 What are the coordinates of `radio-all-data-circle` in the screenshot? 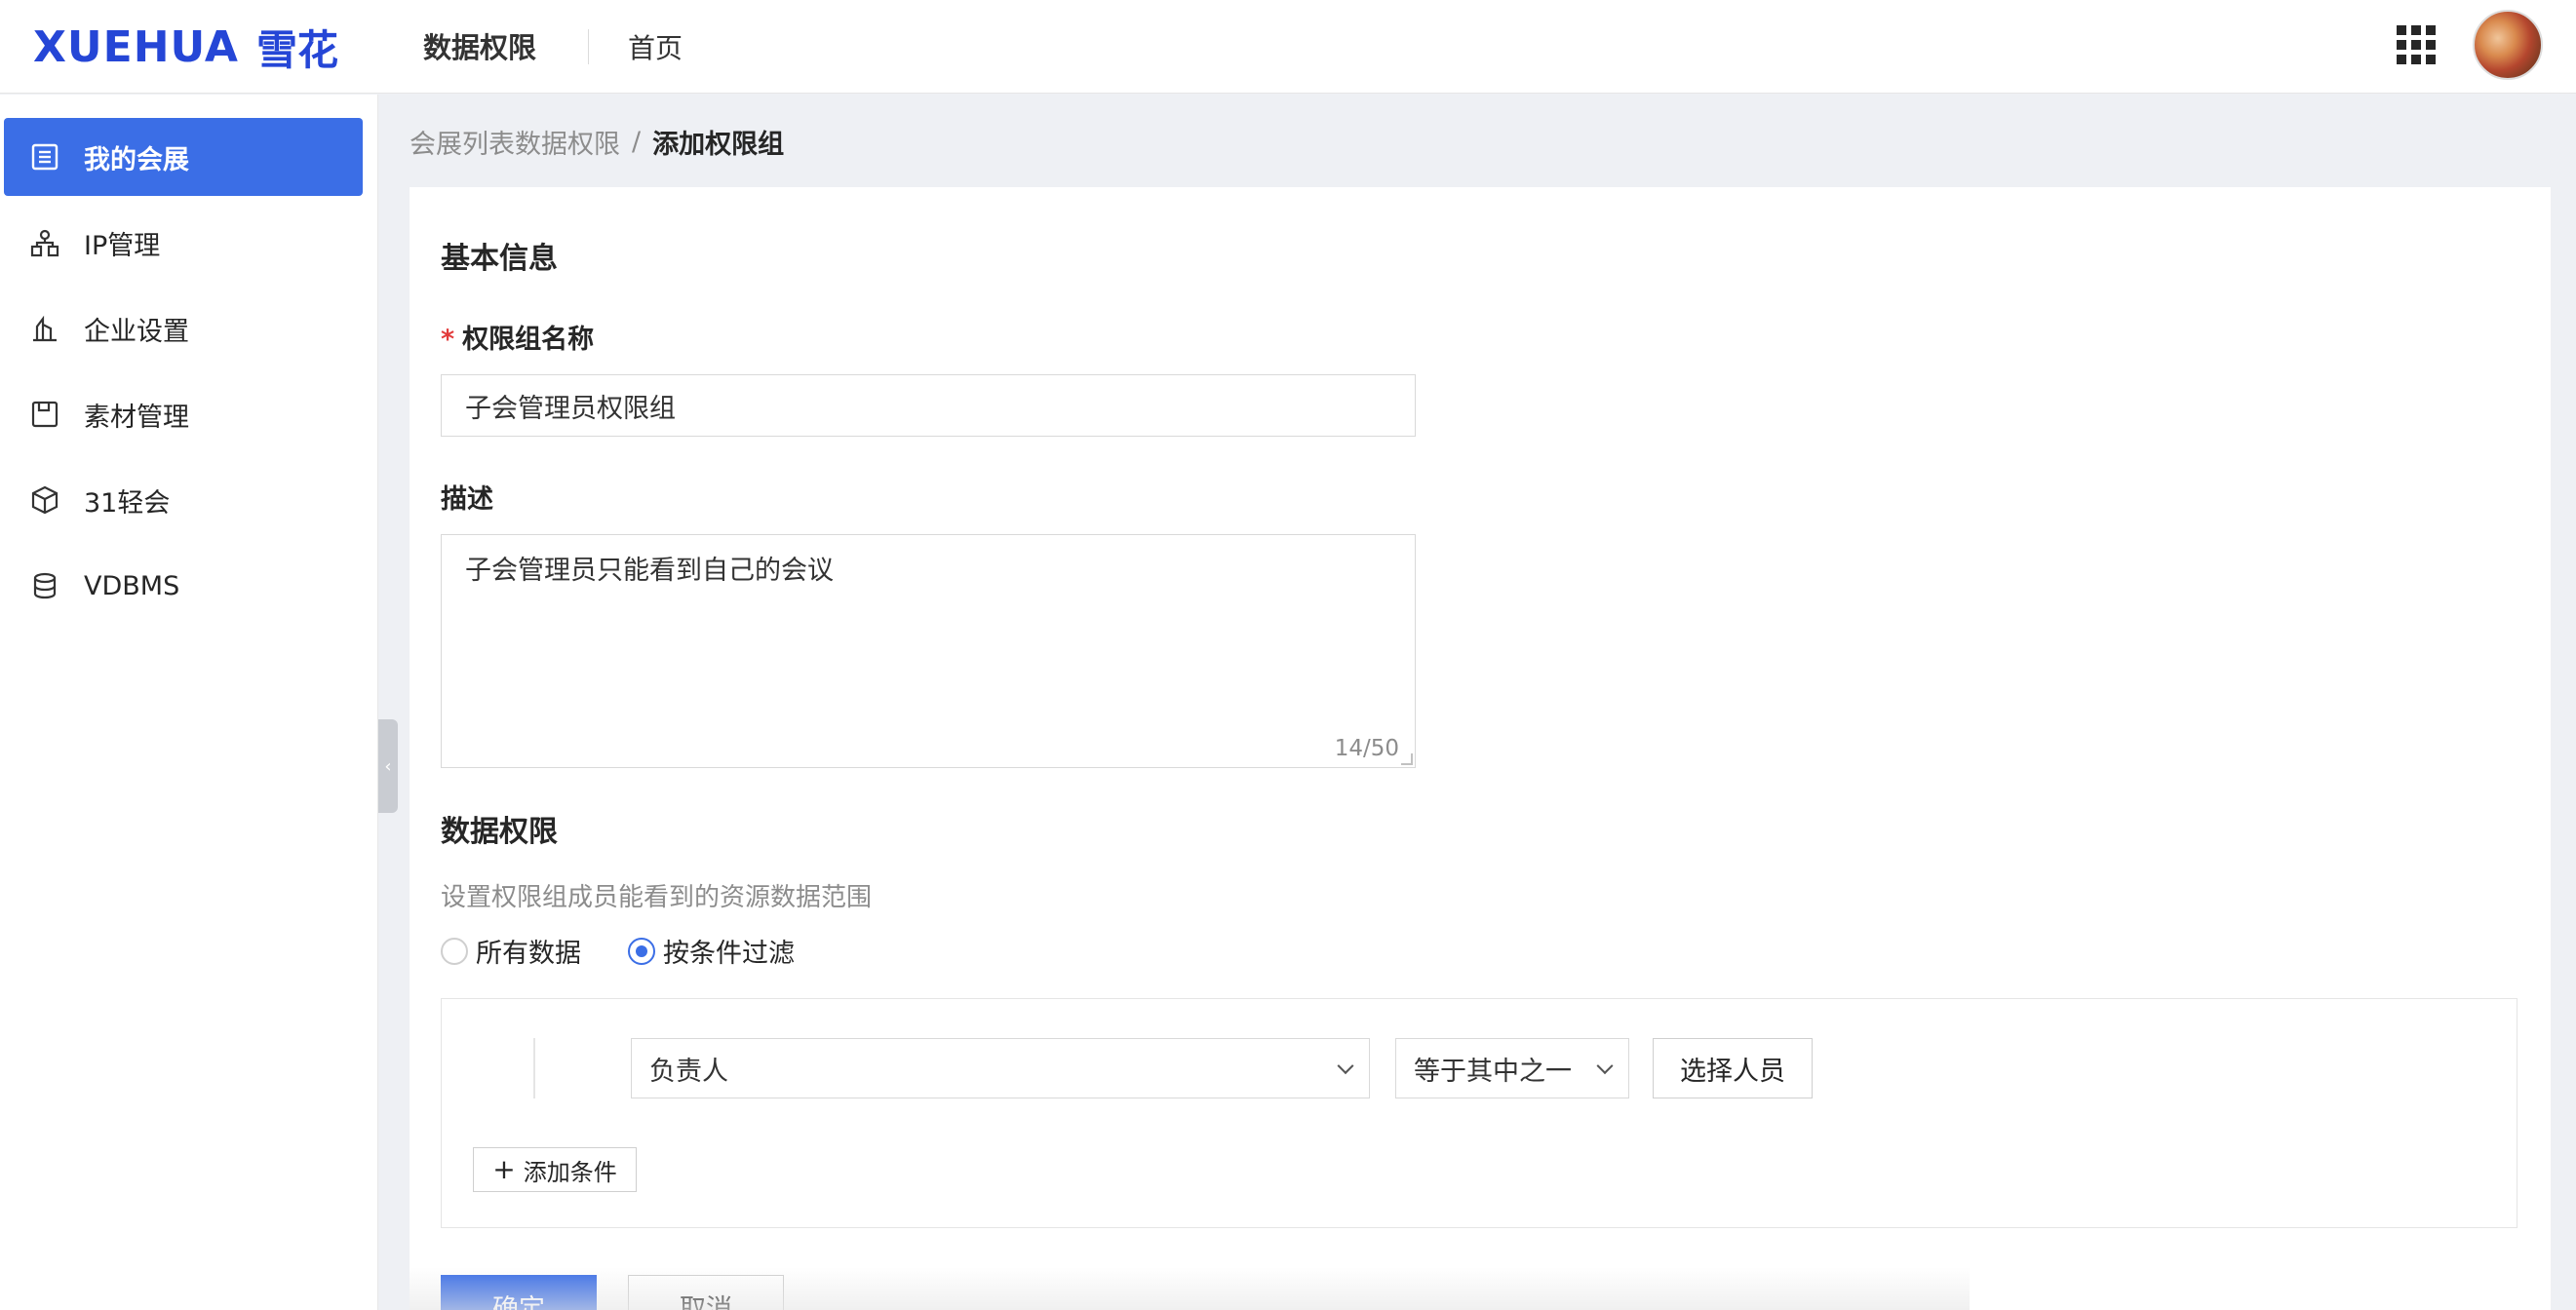 It's located at (454, 951).